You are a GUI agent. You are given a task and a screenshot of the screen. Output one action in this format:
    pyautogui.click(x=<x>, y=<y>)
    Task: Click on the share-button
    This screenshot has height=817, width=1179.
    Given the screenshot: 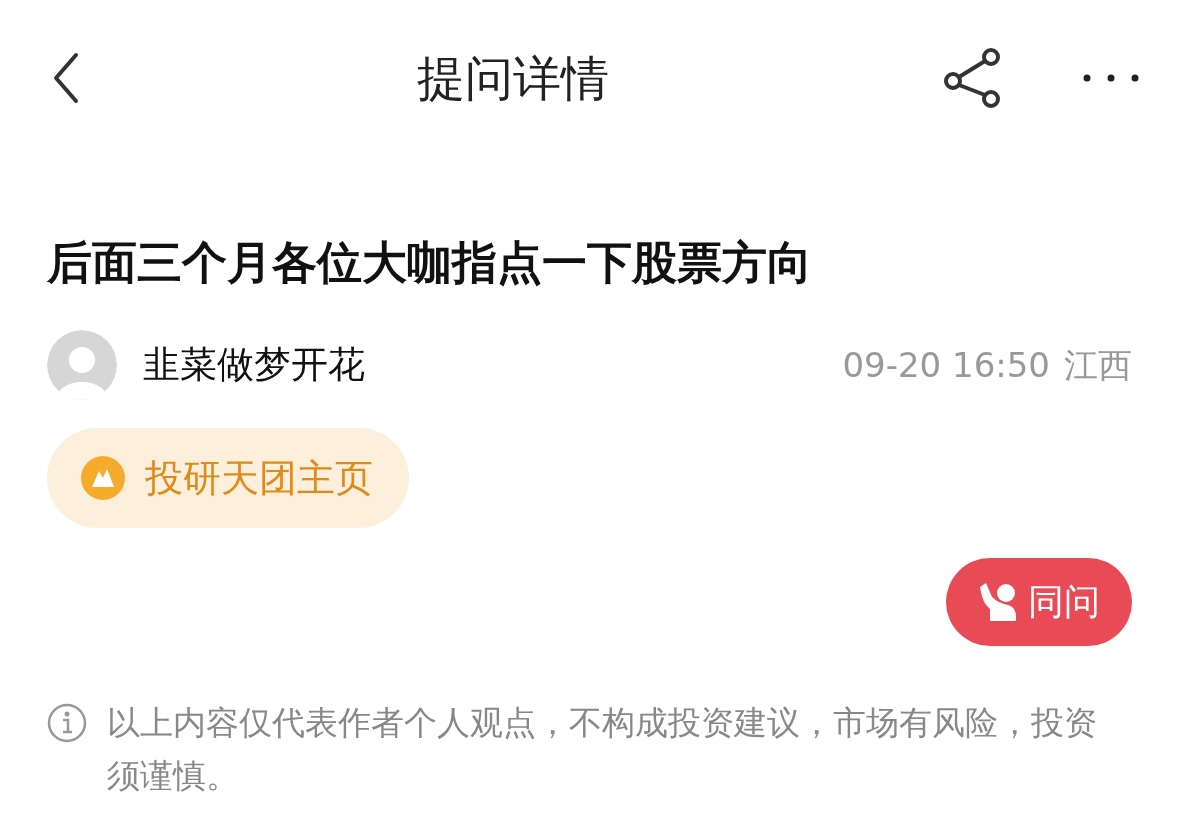 What is the action you would take?
    pyautogui.click(x=973, y=78)
    